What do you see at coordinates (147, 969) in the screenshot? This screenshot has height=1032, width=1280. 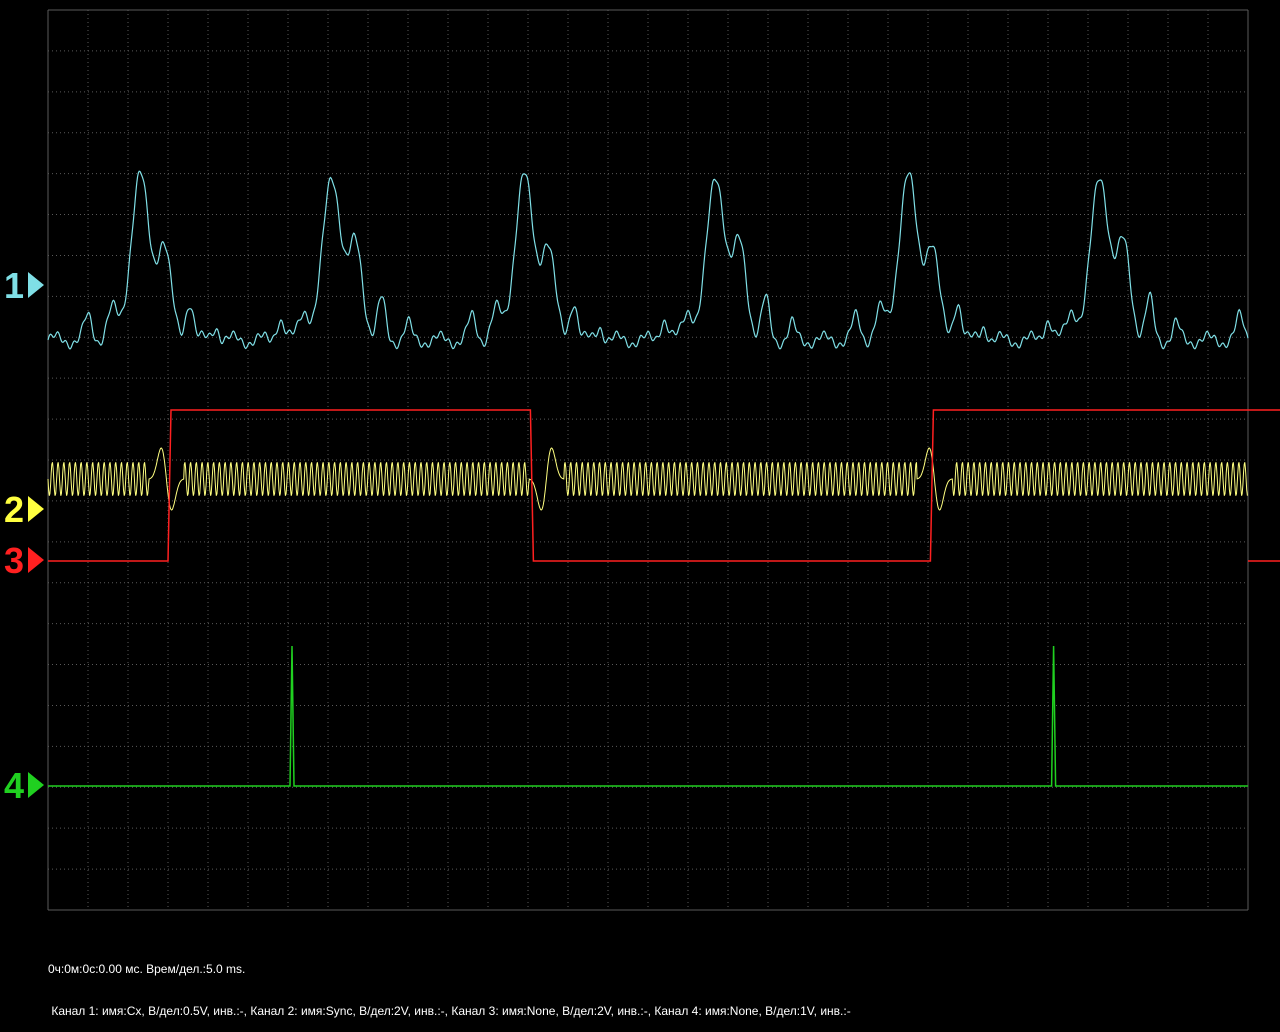 I see `status-time-line: 0ч:0м:0с:0.00 мс. Врем/дел.:5.0 ms.` at bounding box center [147, 969].